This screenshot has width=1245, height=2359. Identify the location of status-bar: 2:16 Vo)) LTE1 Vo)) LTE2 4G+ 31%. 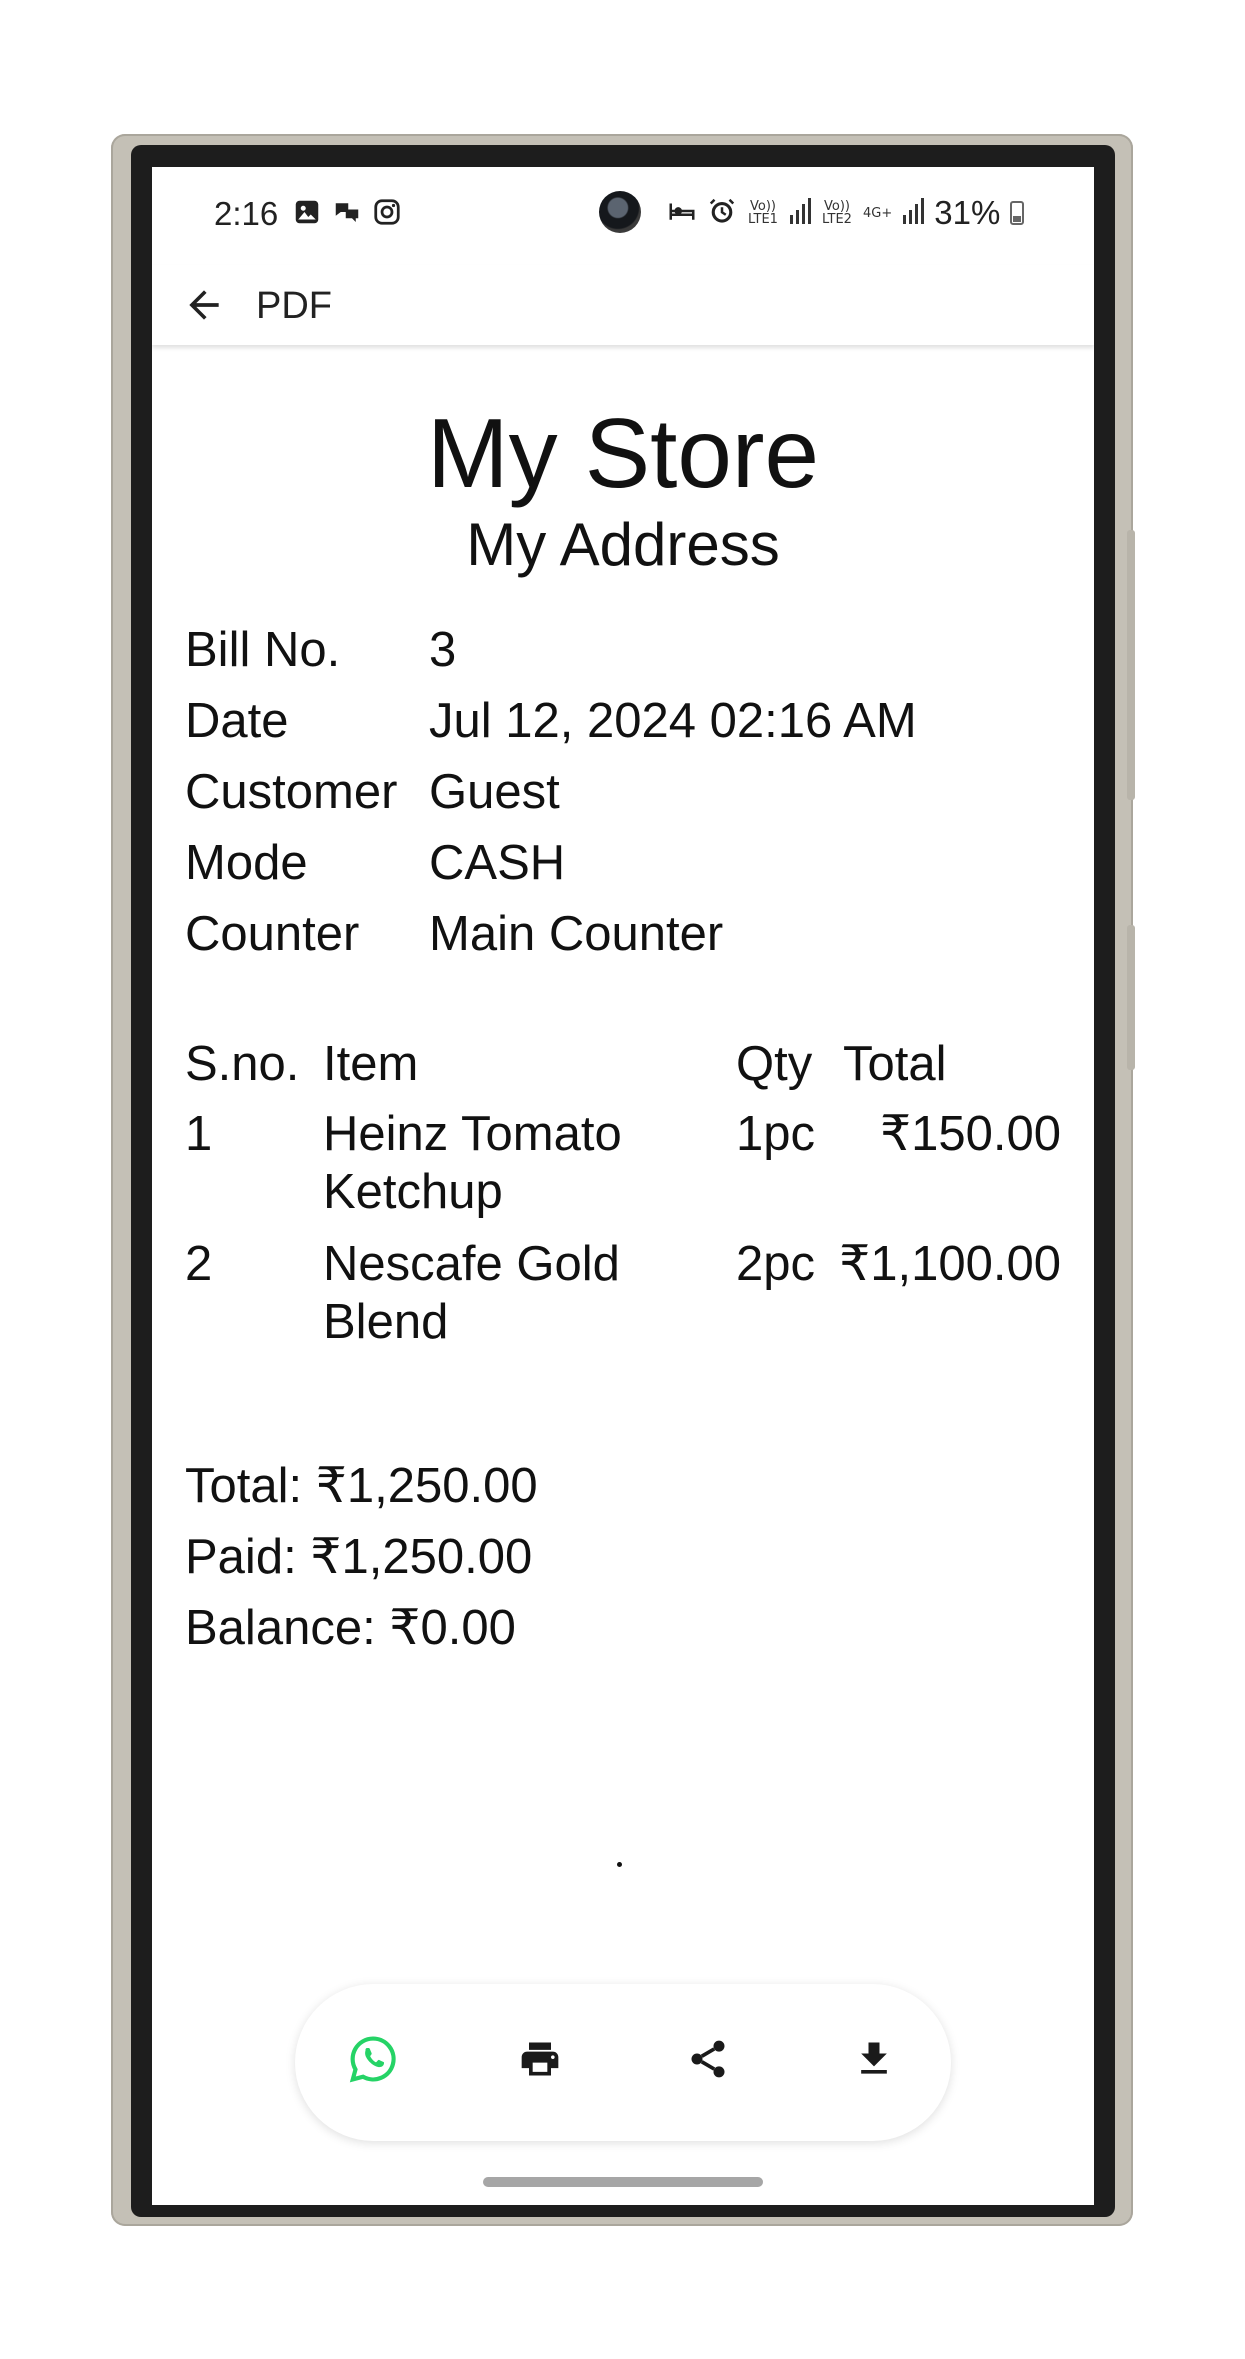
(623, 216).